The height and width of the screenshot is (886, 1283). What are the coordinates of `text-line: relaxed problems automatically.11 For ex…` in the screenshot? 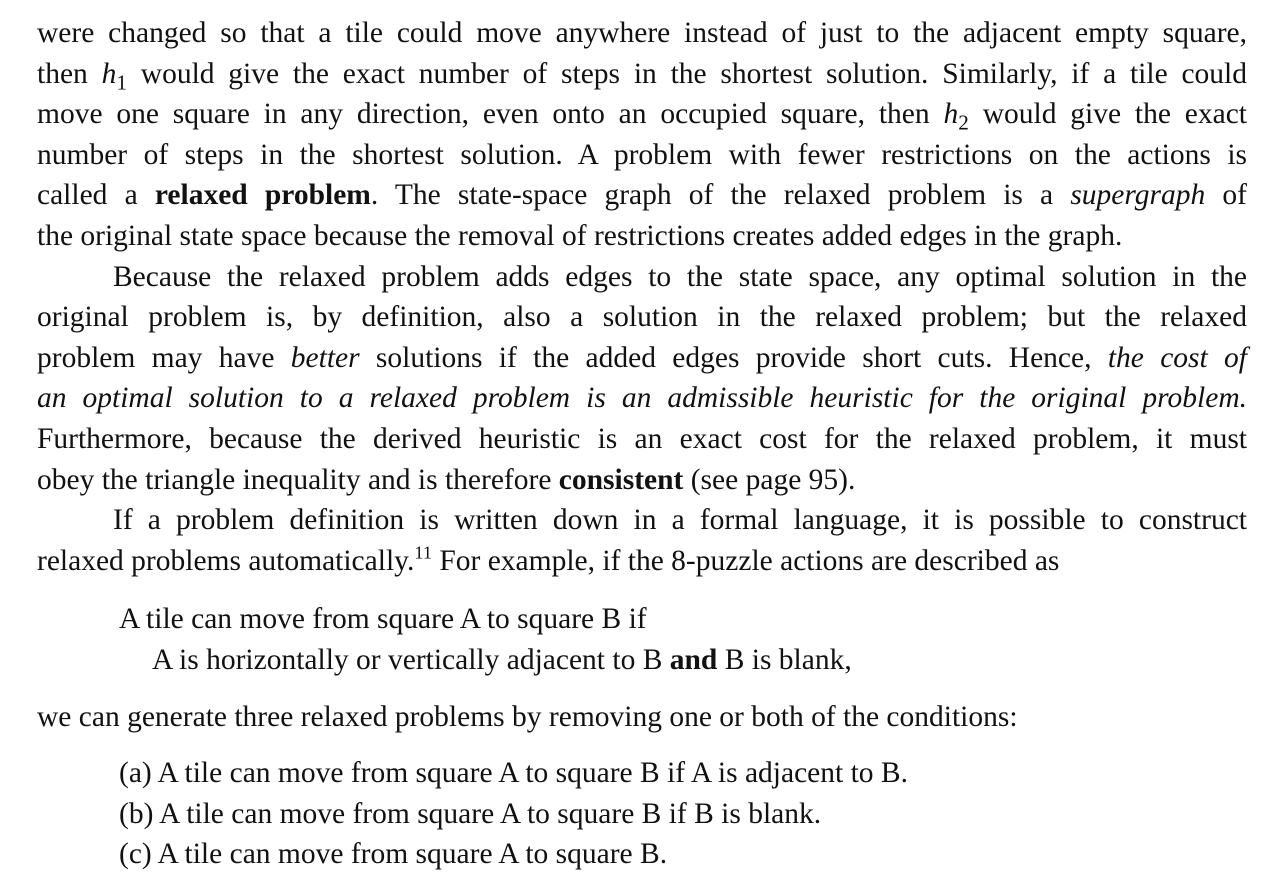 It's located at (642, 561).